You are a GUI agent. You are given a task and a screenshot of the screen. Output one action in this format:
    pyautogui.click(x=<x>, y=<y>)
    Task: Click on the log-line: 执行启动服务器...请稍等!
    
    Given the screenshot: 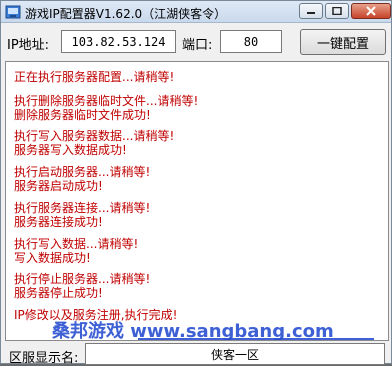 What is the action you would take?
    pyautogui.click(x=82, y=172)
    